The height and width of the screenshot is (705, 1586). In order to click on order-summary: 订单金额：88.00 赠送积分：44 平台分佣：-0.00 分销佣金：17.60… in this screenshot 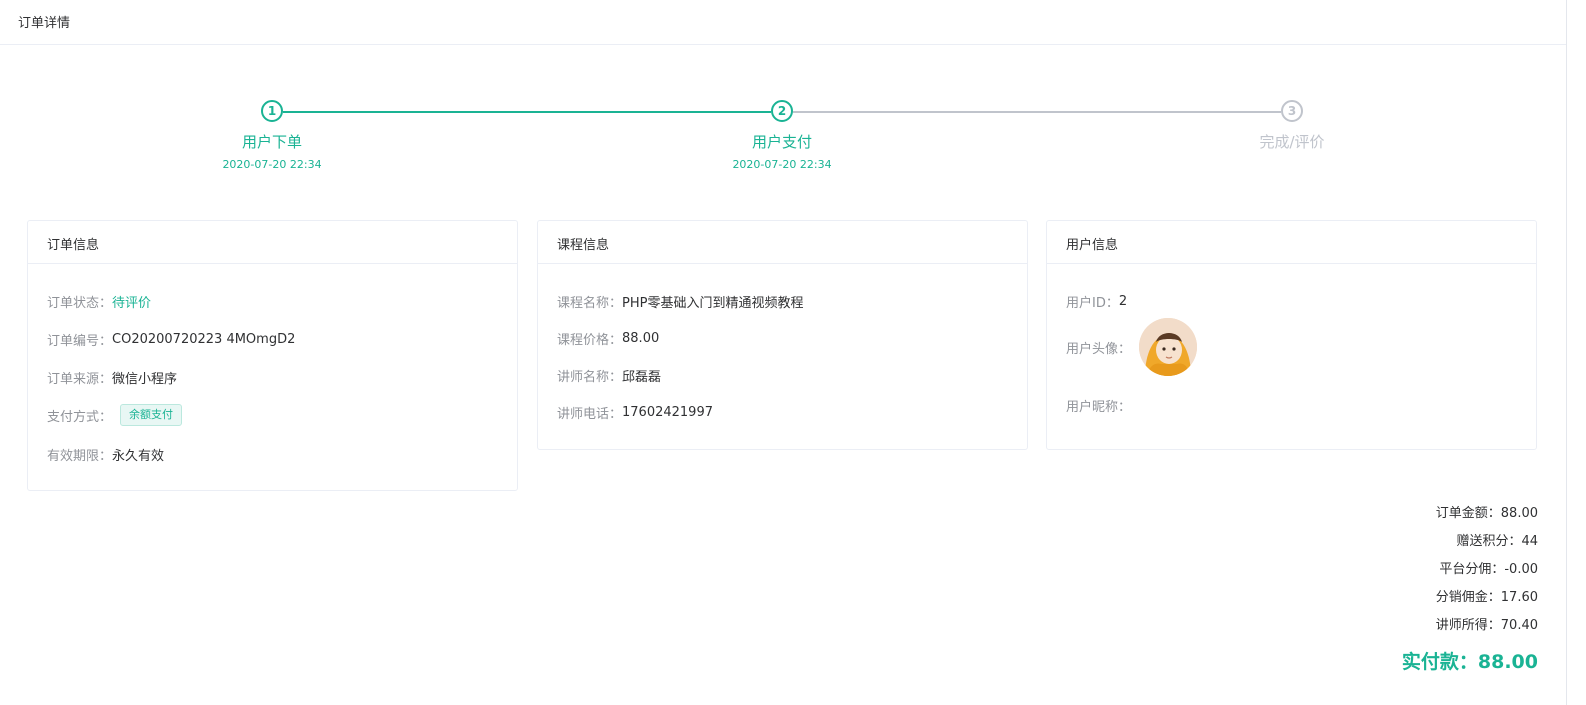, I will do `click(1470, 589)`.